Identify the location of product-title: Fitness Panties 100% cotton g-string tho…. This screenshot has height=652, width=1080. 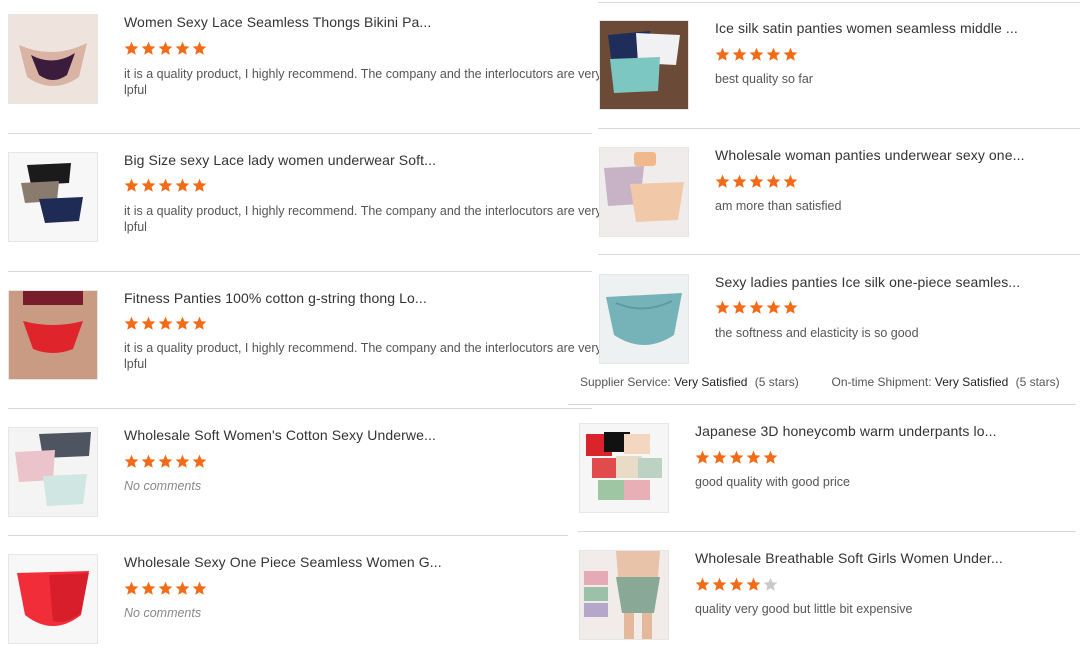
(275, 298).